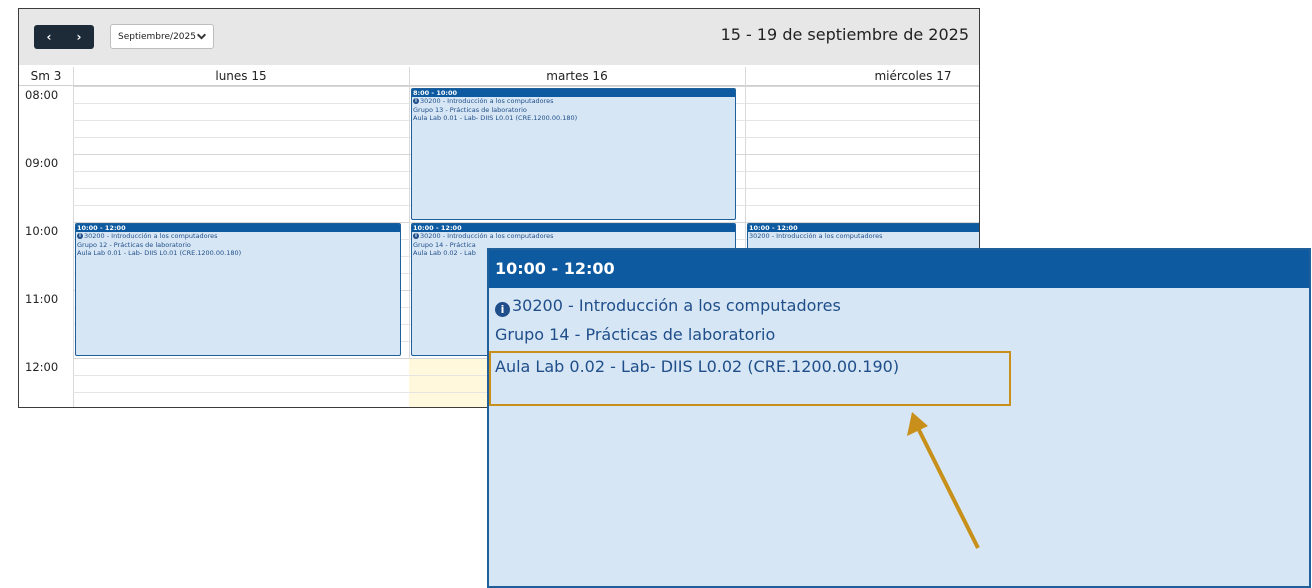 This screenshot has height=588, width=1312. Describe the element at coordinates (46, 76) in the screenshot. I see `week-number-label: Sm 3` at that location.